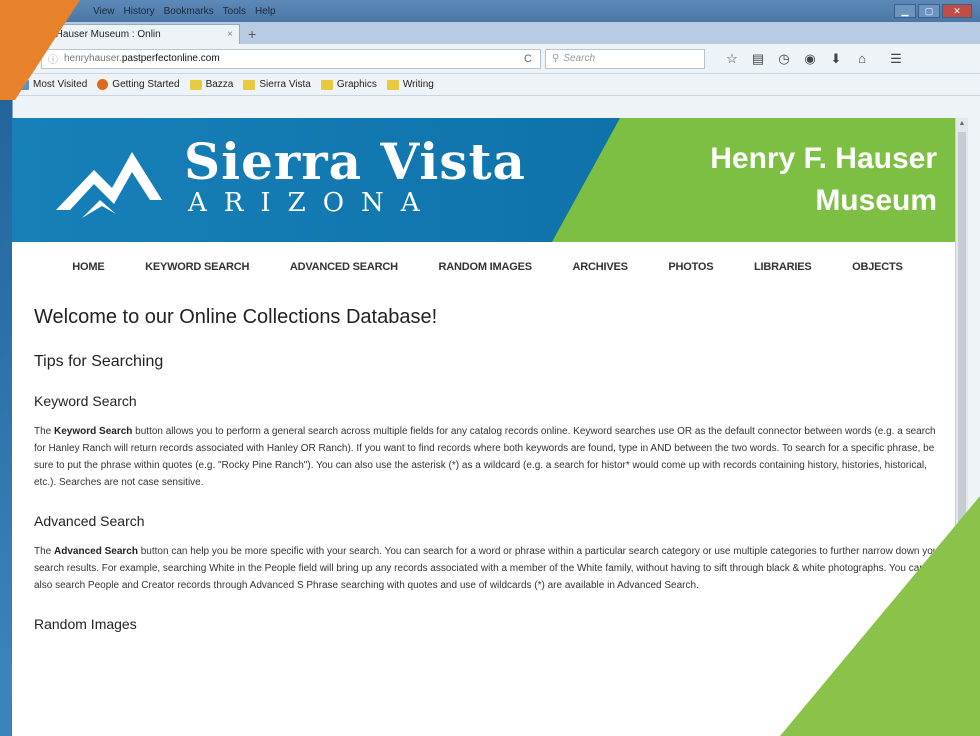 This screenshot has height=736, width=980. What do you see at coordinates (876, 200) in the screenshot?
I see `museum-name-line2: Museum` at bounding box center [876, 200].